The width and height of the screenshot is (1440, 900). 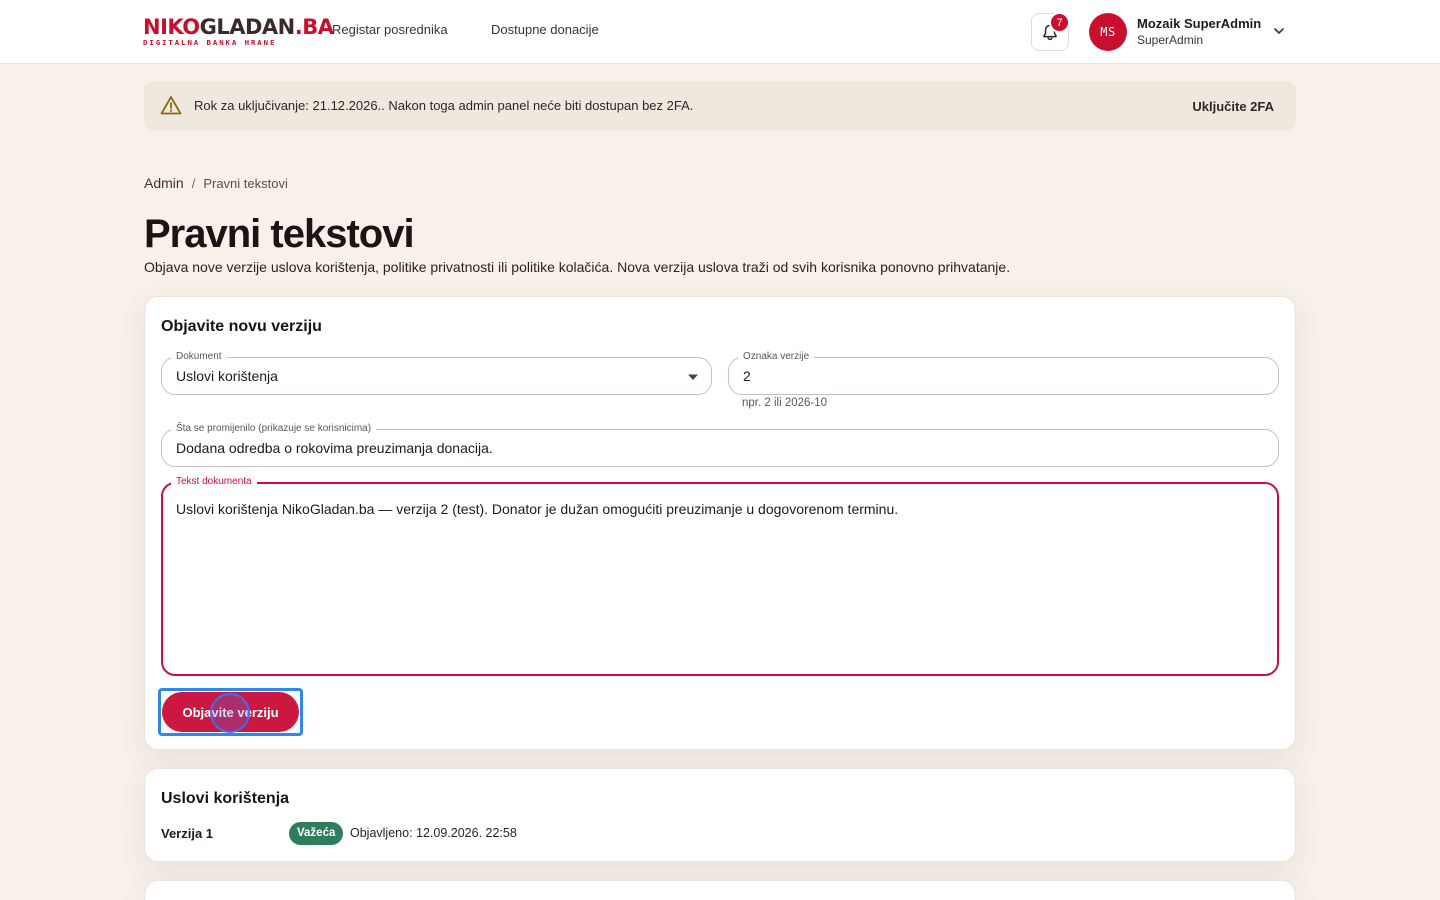 What do you see at coordinates (230, 712) in the screenshot?
I see `publish-version-button: Objavite verziju` at bounding box center [230, 712].